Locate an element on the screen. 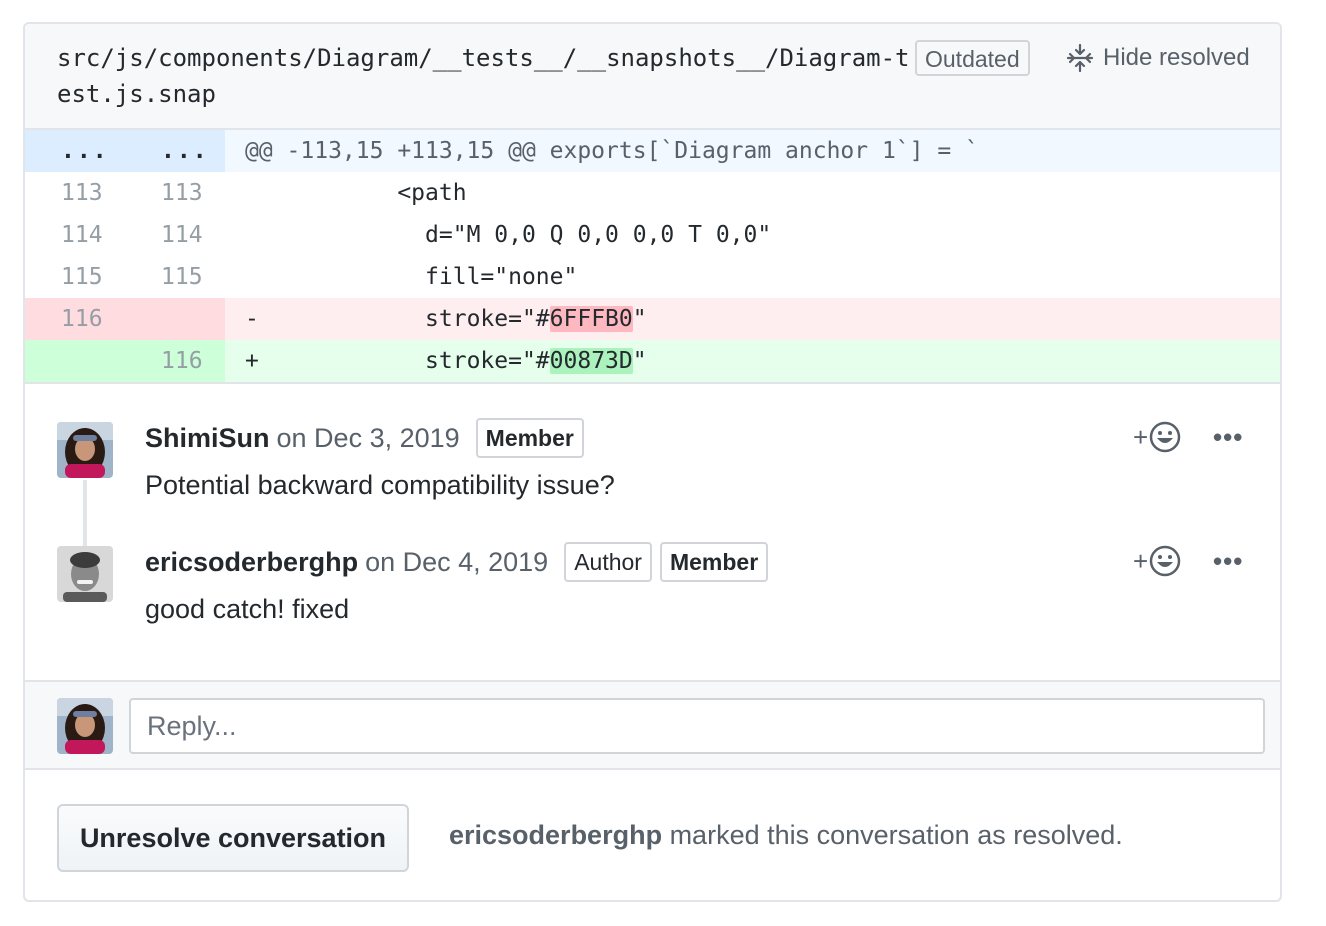  old-line-number: 115 is located at coordinates (75, 277).